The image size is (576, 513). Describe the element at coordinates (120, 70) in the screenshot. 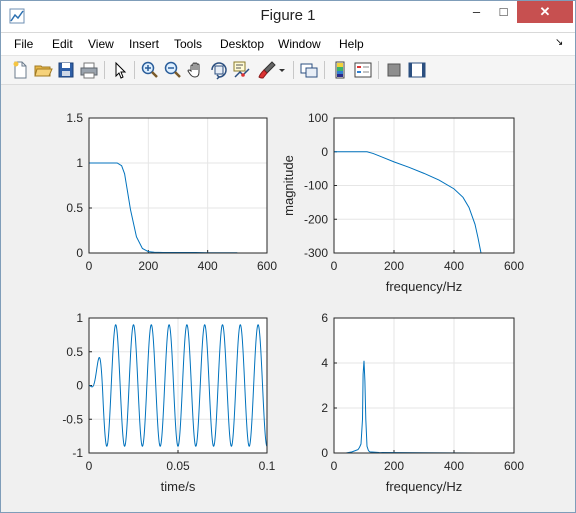

I see `pointer-icon` at that location.